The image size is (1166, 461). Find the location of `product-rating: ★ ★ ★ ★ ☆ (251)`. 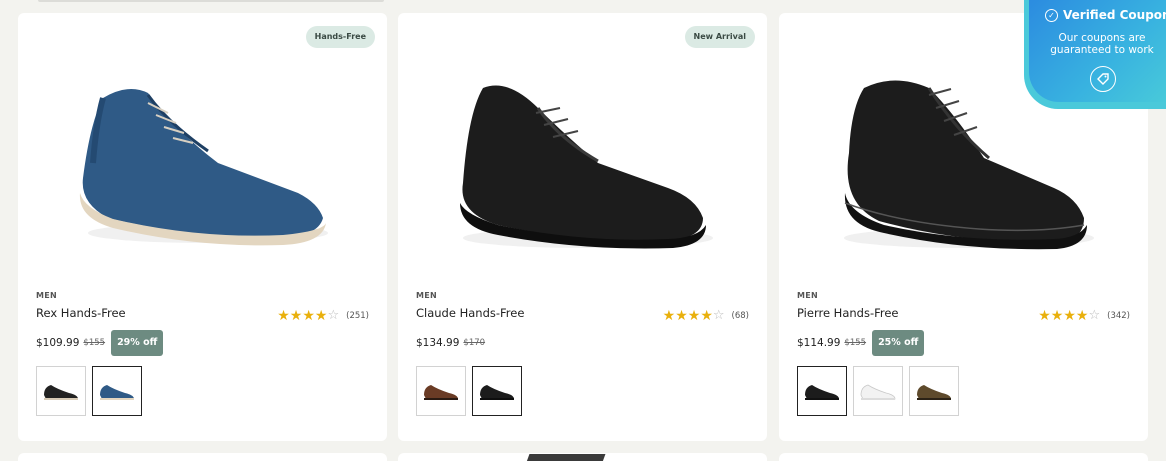

product-rating: ★ ★ ★ ★ ☆ (251) is located at coordinates (323, 316).